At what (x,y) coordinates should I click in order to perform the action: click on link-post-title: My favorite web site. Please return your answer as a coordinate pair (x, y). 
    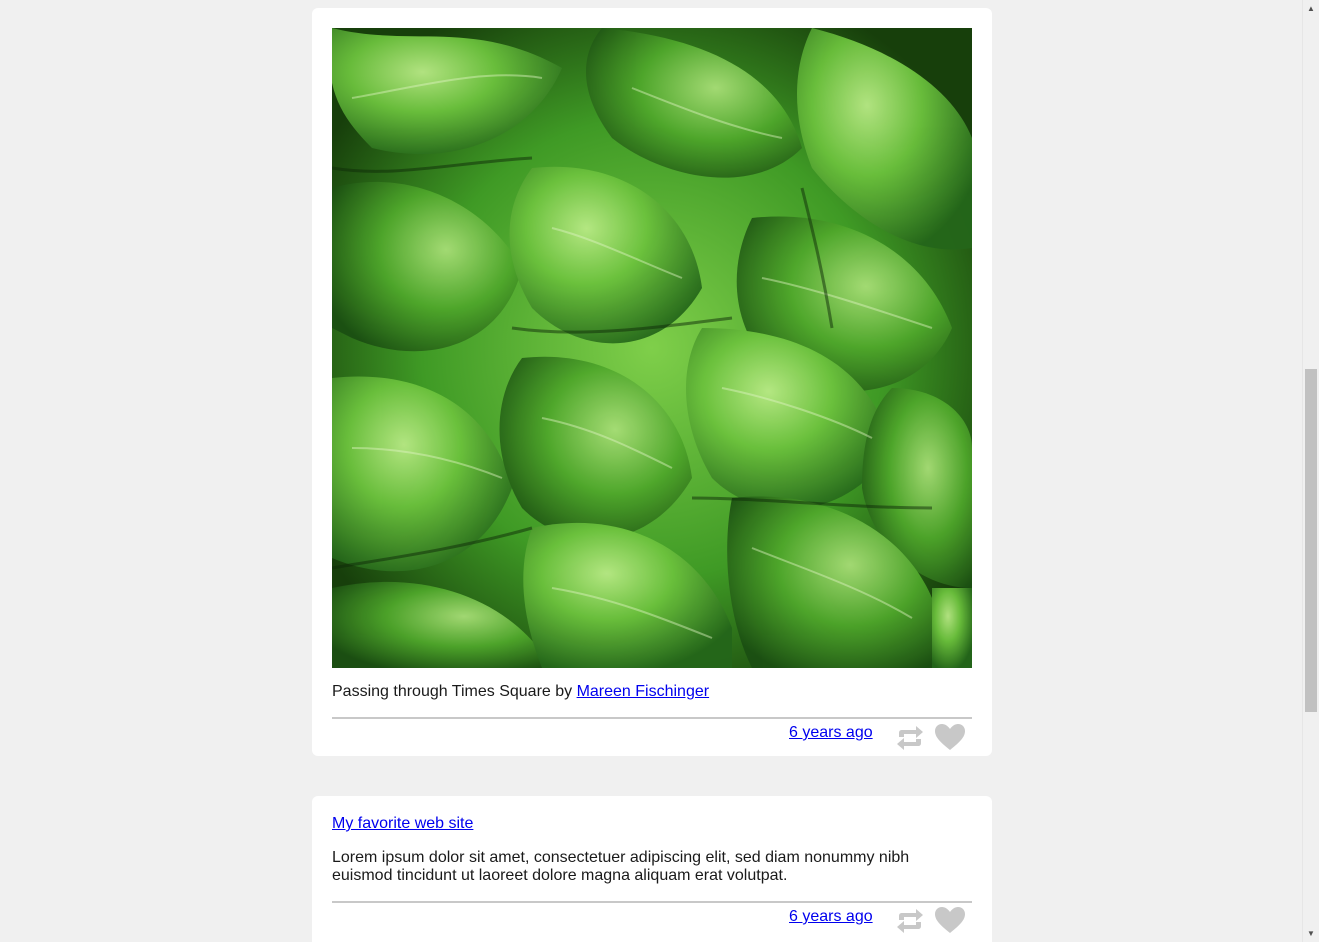
    Looking at the image, I should click on (402, 824).